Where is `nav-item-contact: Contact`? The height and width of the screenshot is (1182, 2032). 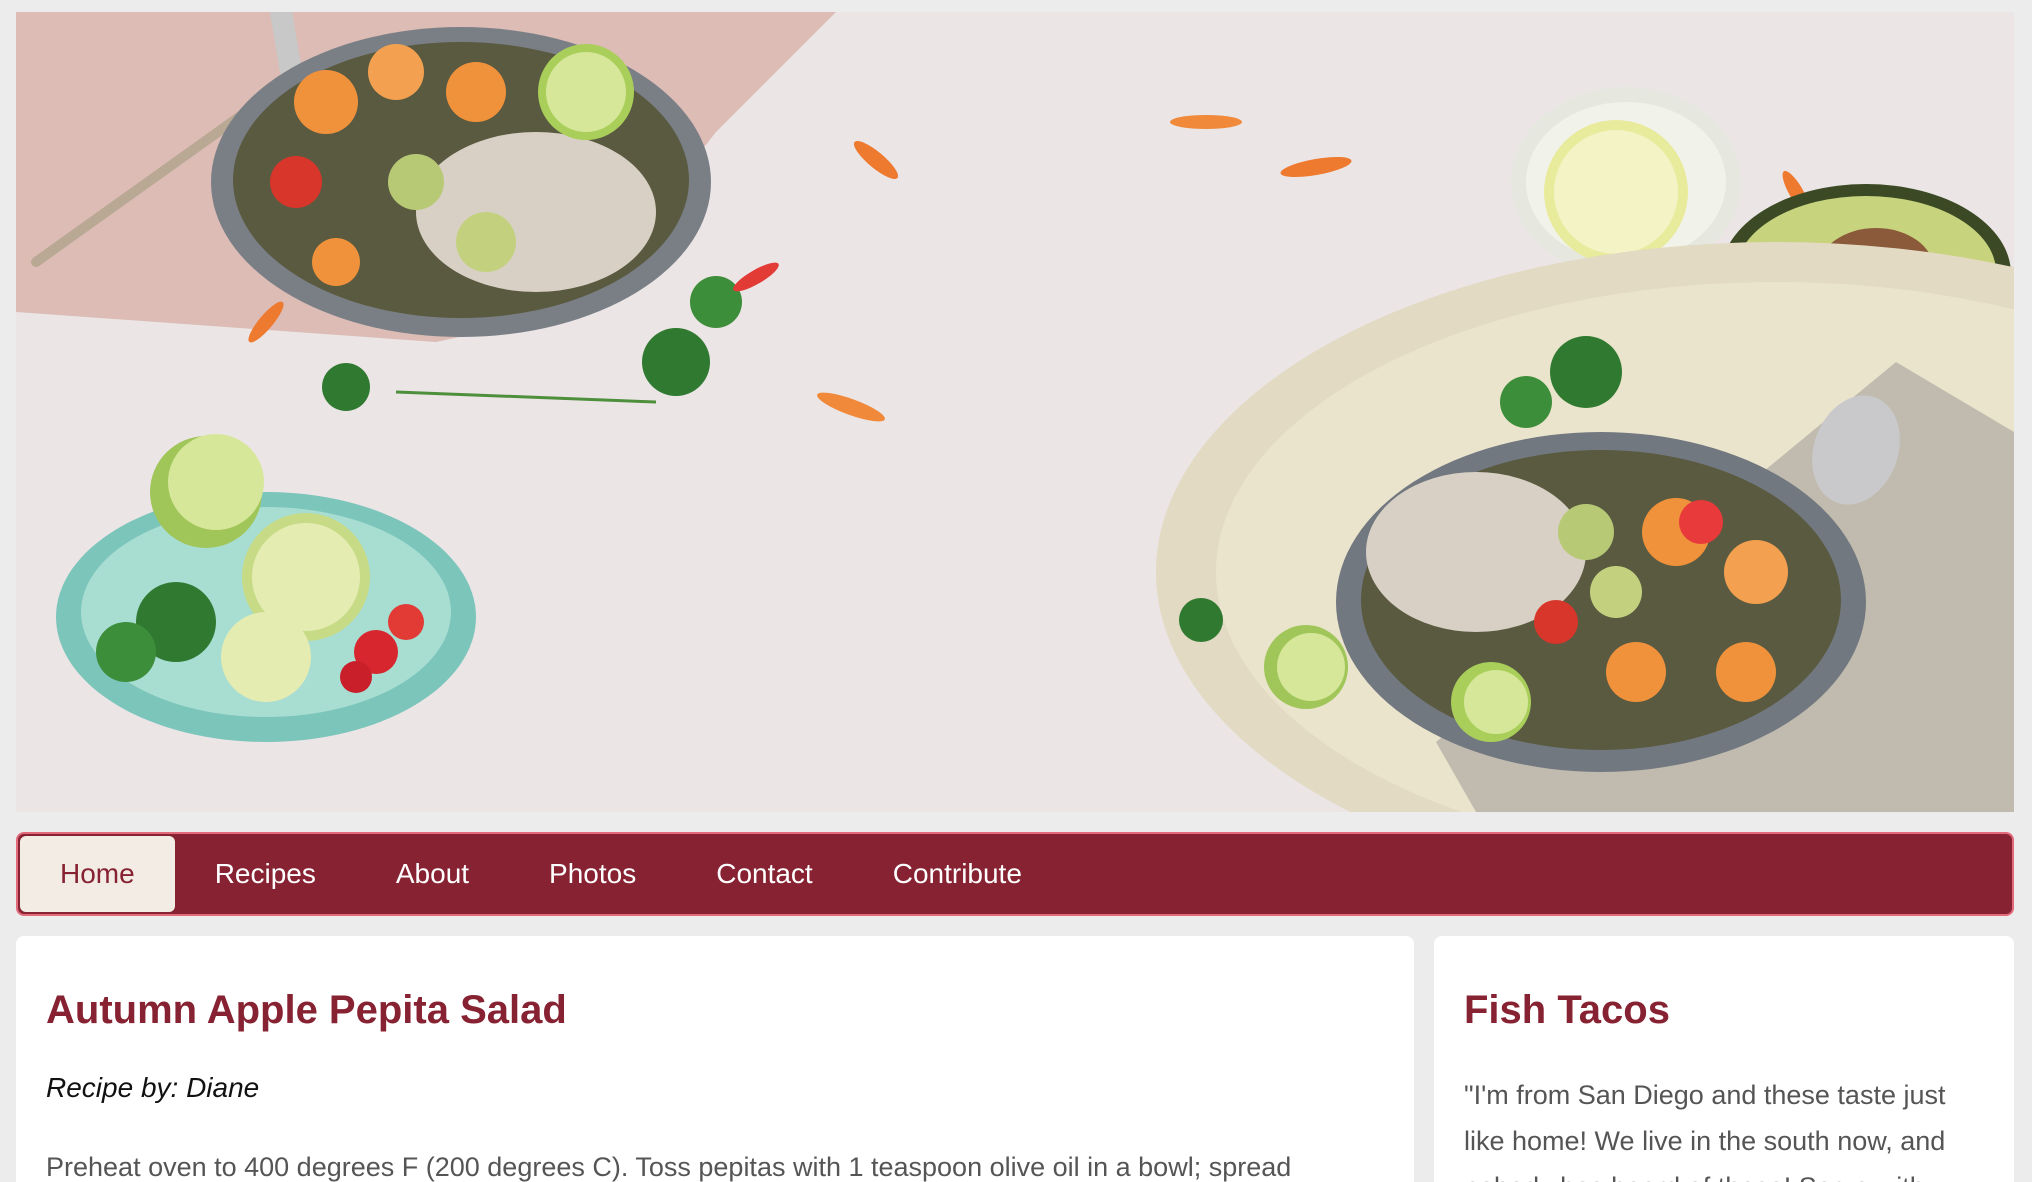
nav-item-contact: Contact is located at coordinates (764, 874).